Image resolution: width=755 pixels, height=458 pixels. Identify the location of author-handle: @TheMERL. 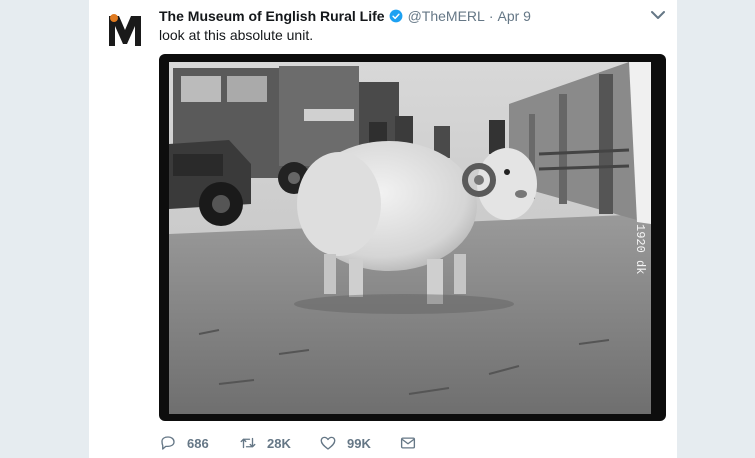
(446, 16).